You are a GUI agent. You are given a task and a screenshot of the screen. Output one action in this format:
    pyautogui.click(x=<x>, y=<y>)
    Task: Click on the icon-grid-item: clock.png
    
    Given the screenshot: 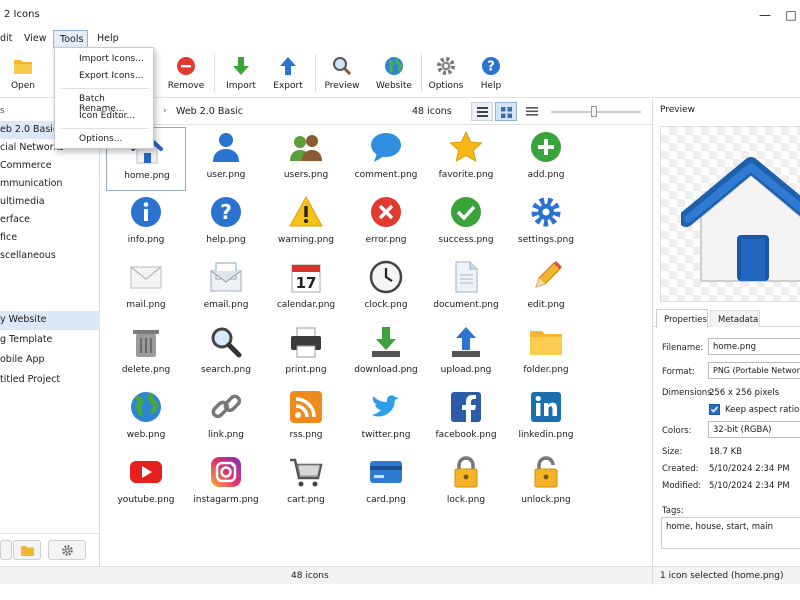 What is the action you would take?
    pyautogui.click(x=386, y=289)
    